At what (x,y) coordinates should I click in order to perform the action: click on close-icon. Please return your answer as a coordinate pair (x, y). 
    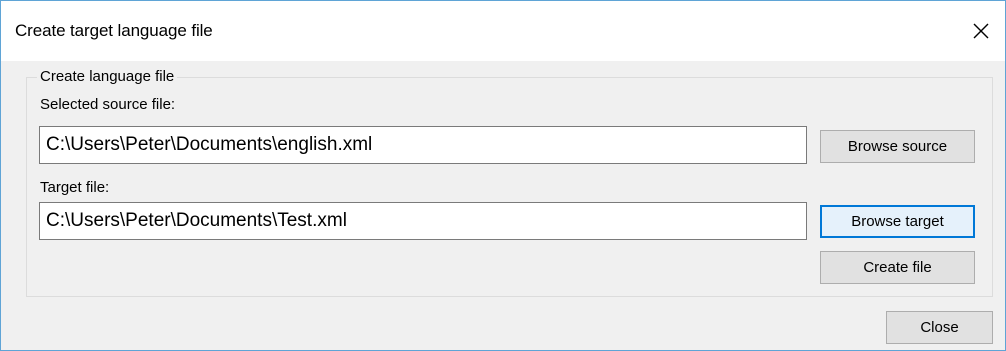
    Looking at the image, I should click on (981, 31).